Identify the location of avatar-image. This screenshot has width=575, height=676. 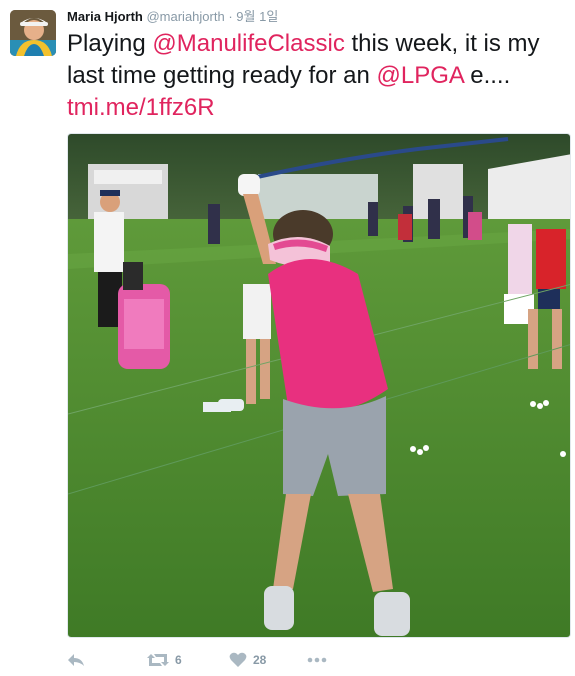
(33, 33).